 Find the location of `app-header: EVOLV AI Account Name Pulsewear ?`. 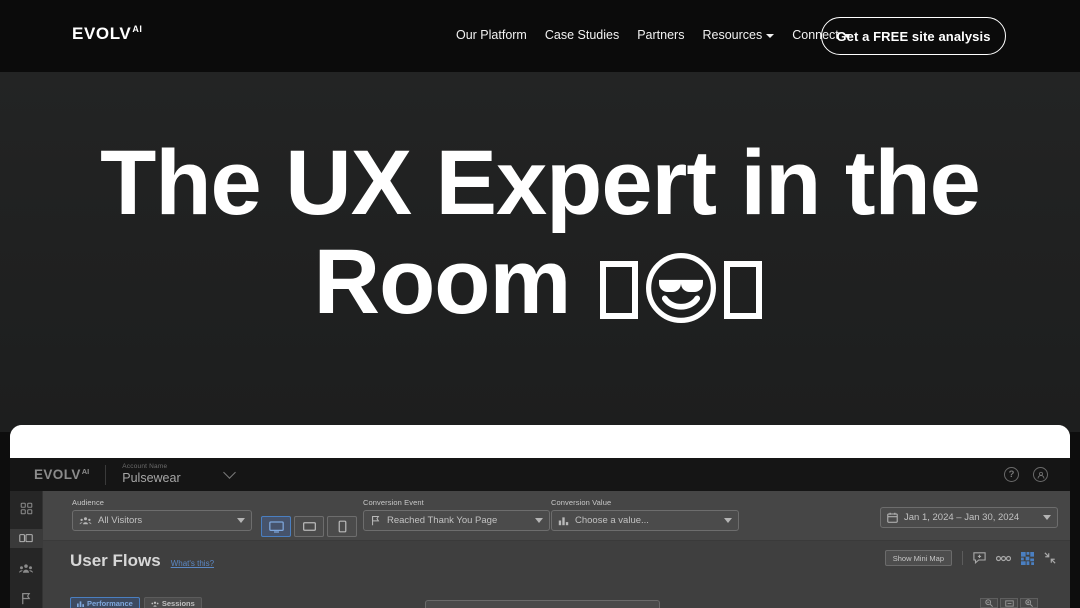

app-header: EVOLV AI Account Name Pulsewear ? is located at coordinates (540, 474).